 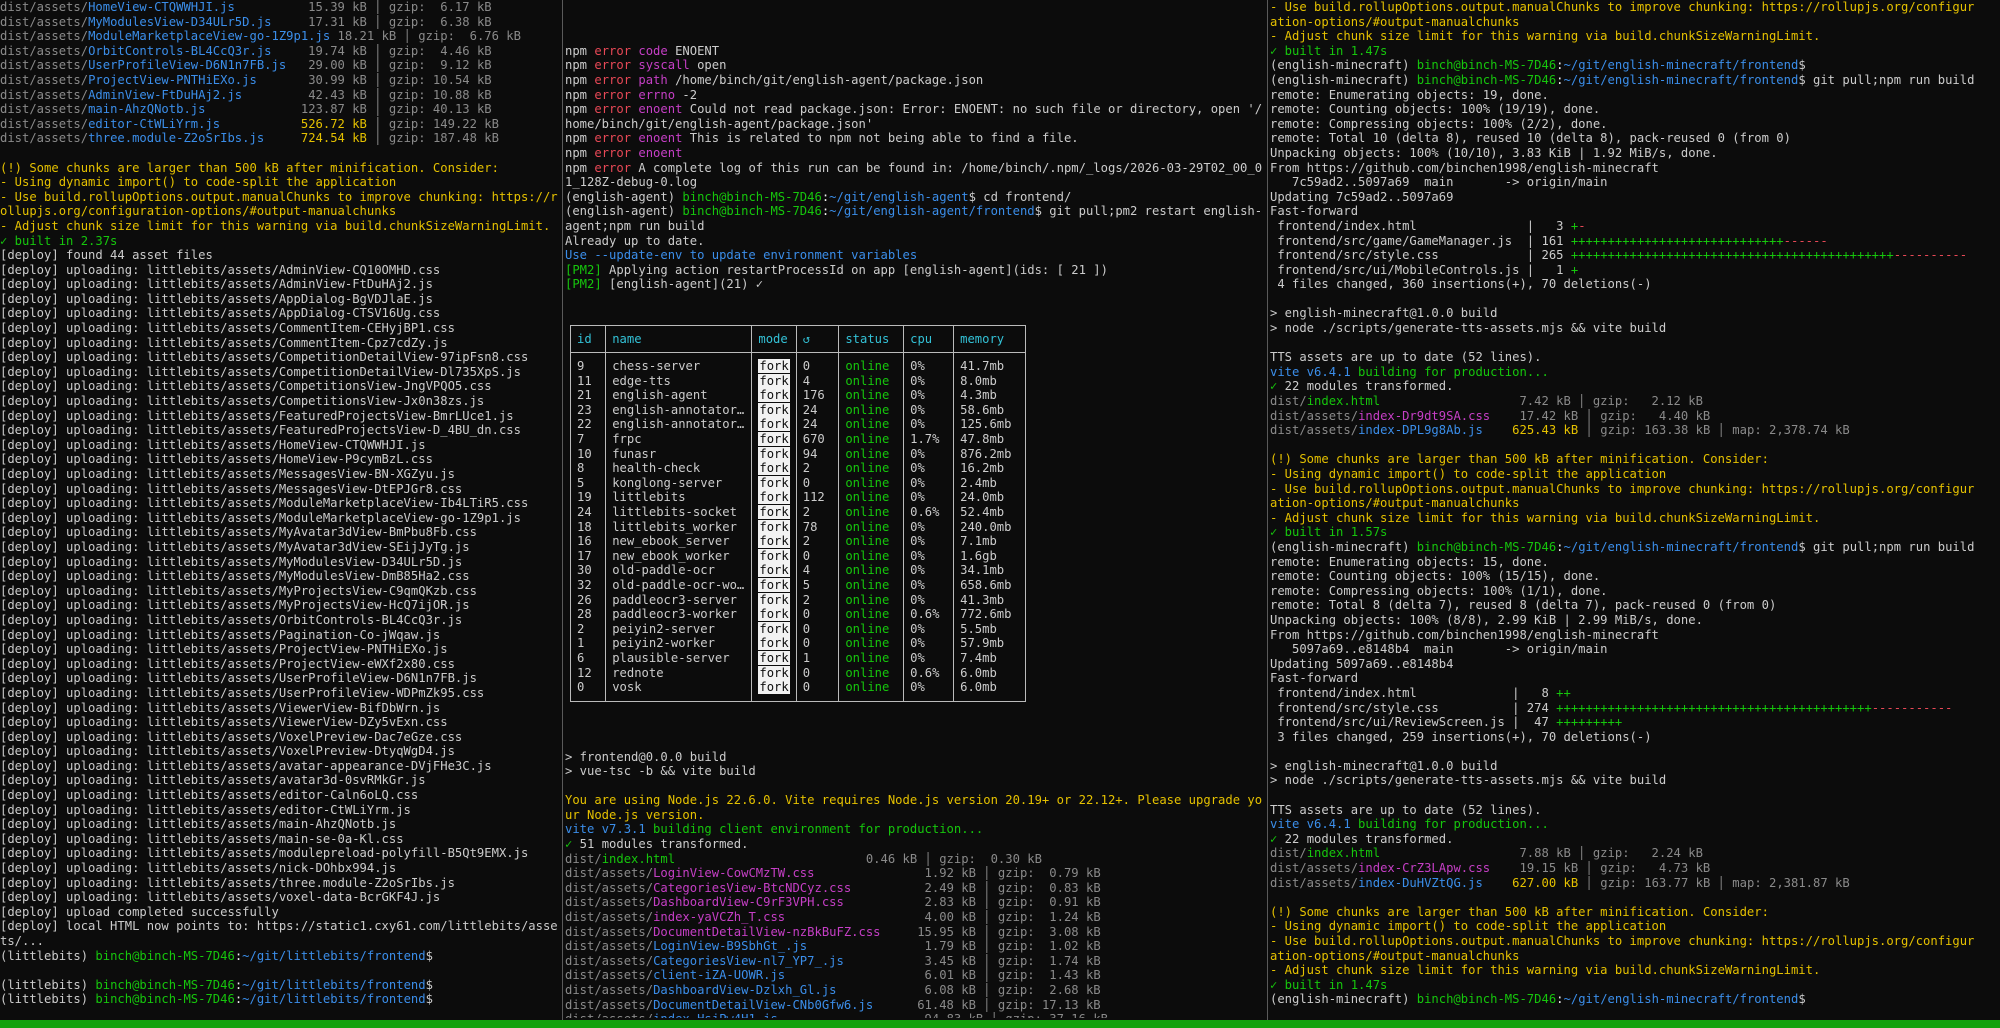 I want to click on terminal-text: ModuleMarketplaceView-go-1Z9p1.js, so click(x=209, y=36).